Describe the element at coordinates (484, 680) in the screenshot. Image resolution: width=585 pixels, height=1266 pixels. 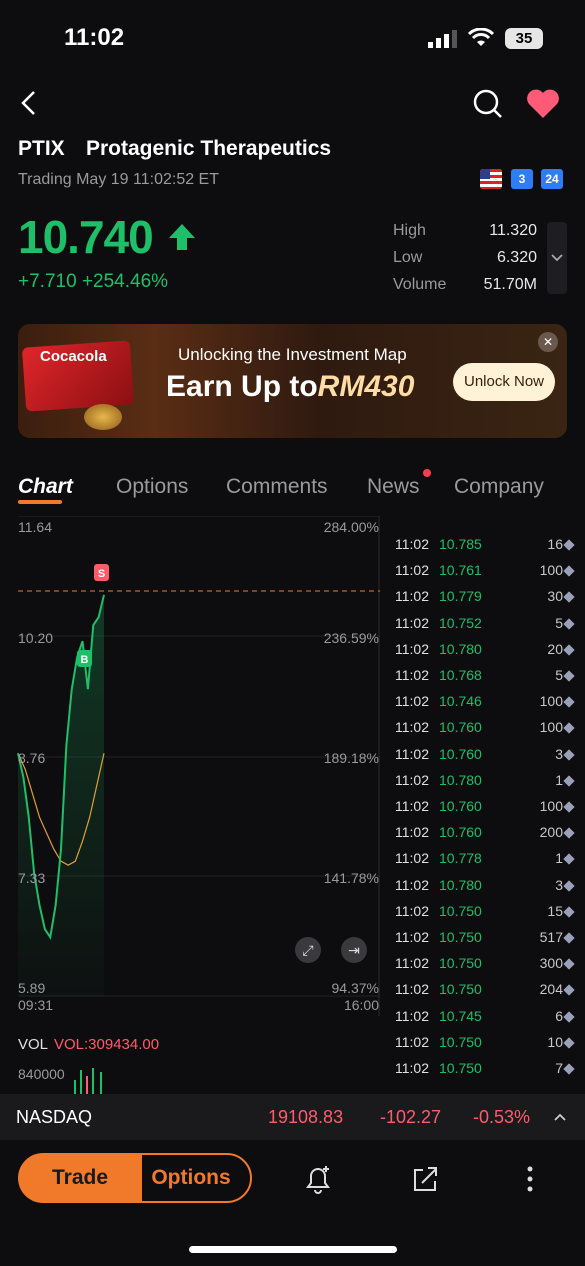
I see `trade-tick-row: 11:02 10.768 5` at that location.